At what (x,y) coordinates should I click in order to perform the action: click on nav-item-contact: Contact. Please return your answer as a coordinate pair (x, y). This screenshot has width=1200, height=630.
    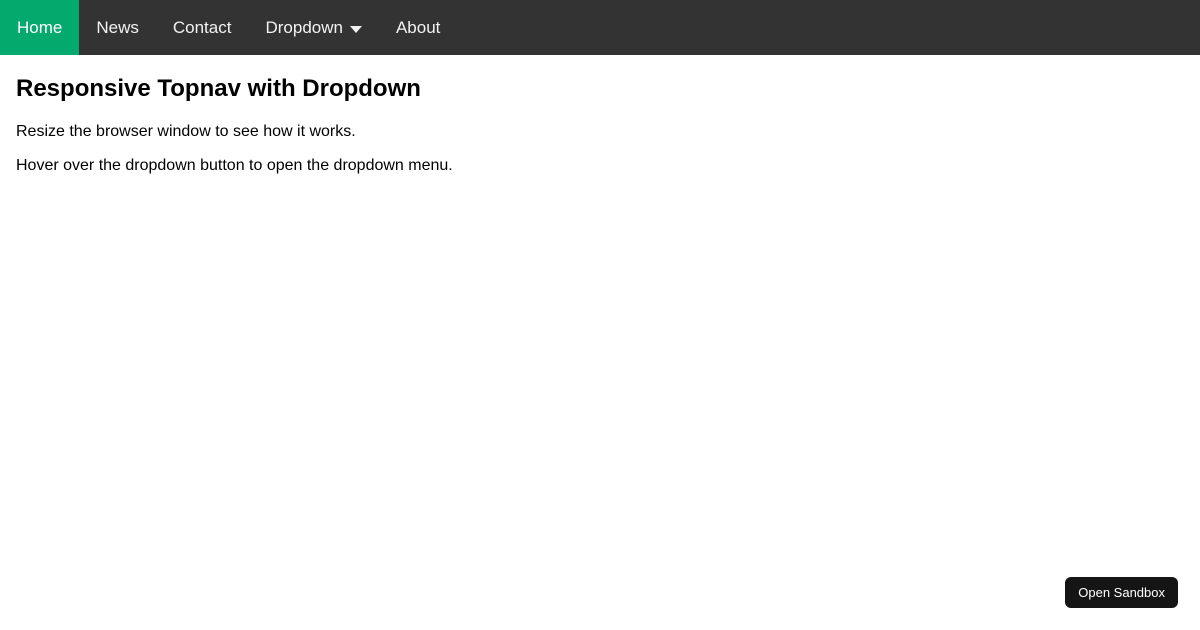
    Looking at the image, I should click on (202, 27).